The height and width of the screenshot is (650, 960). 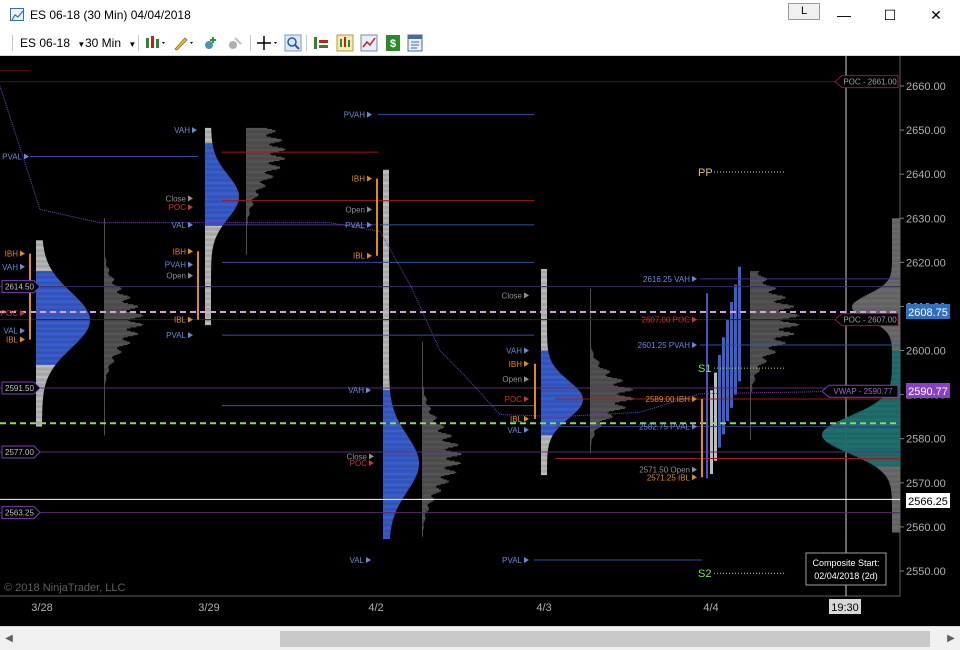 I want to click on scroll-thumb, so click(x=605, y=639).